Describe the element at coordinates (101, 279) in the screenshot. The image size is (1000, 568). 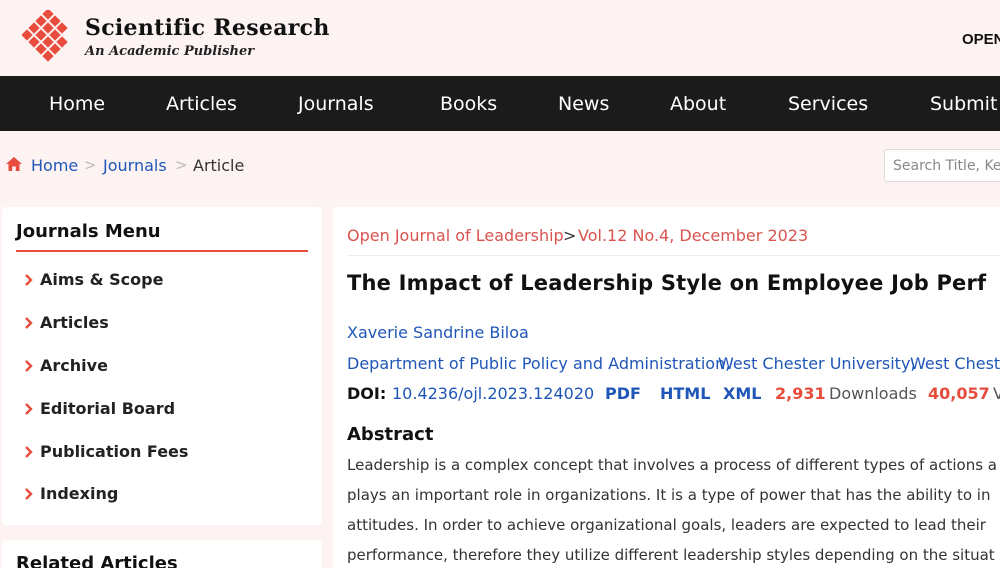
I see `menu-item-aims-scope: Aims & Scope` at that location.